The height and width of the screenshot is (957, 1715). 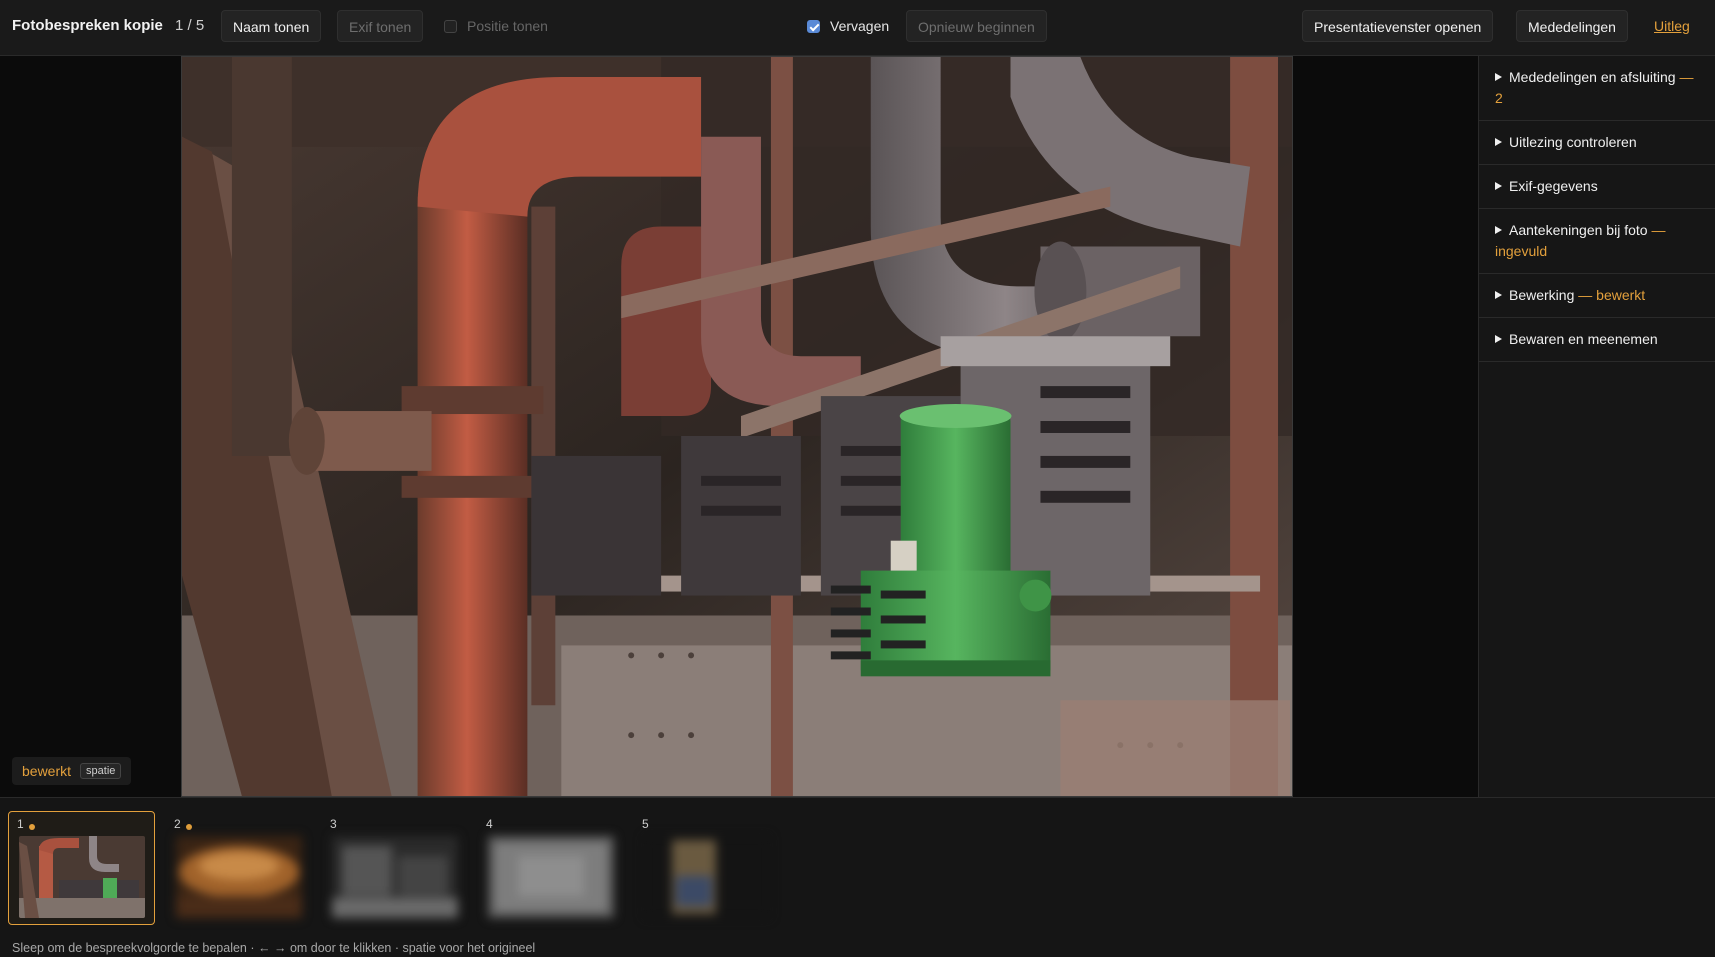 What do you see at coordinates (1398, 26) in the screenshot?
I see `open-presentation-button: Presentatievenster openen` at bounding box center [1398, 26].